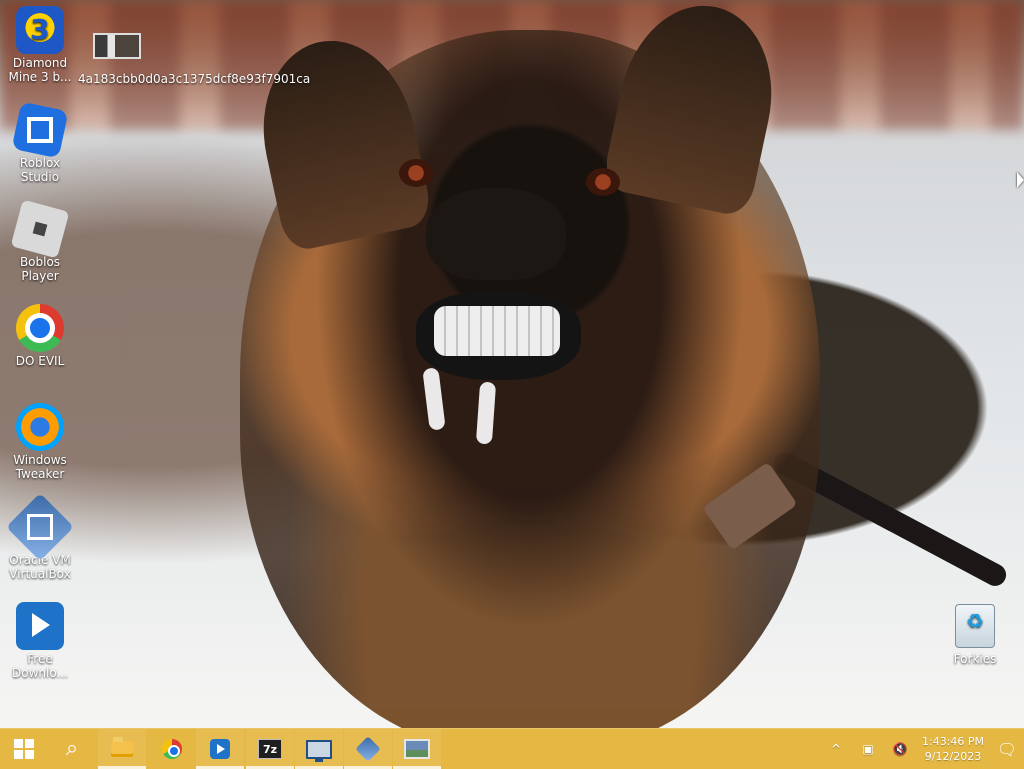 This screenshot has height=769, width=1024. I want to click on desktop-icon-label: Roblox Studio, so click(40, 170).